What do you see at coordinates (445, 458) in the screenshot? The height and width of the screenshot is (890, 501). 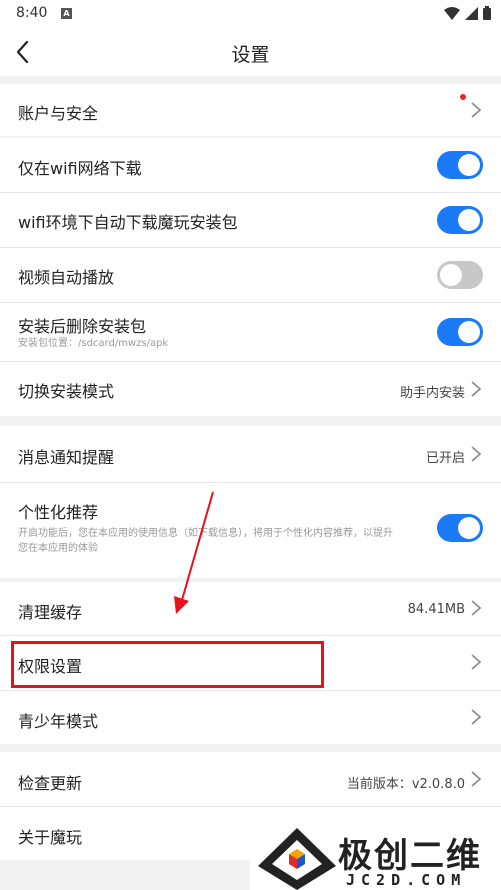 I see `notifications-value: 已开启` at bounding box center [445, 458].